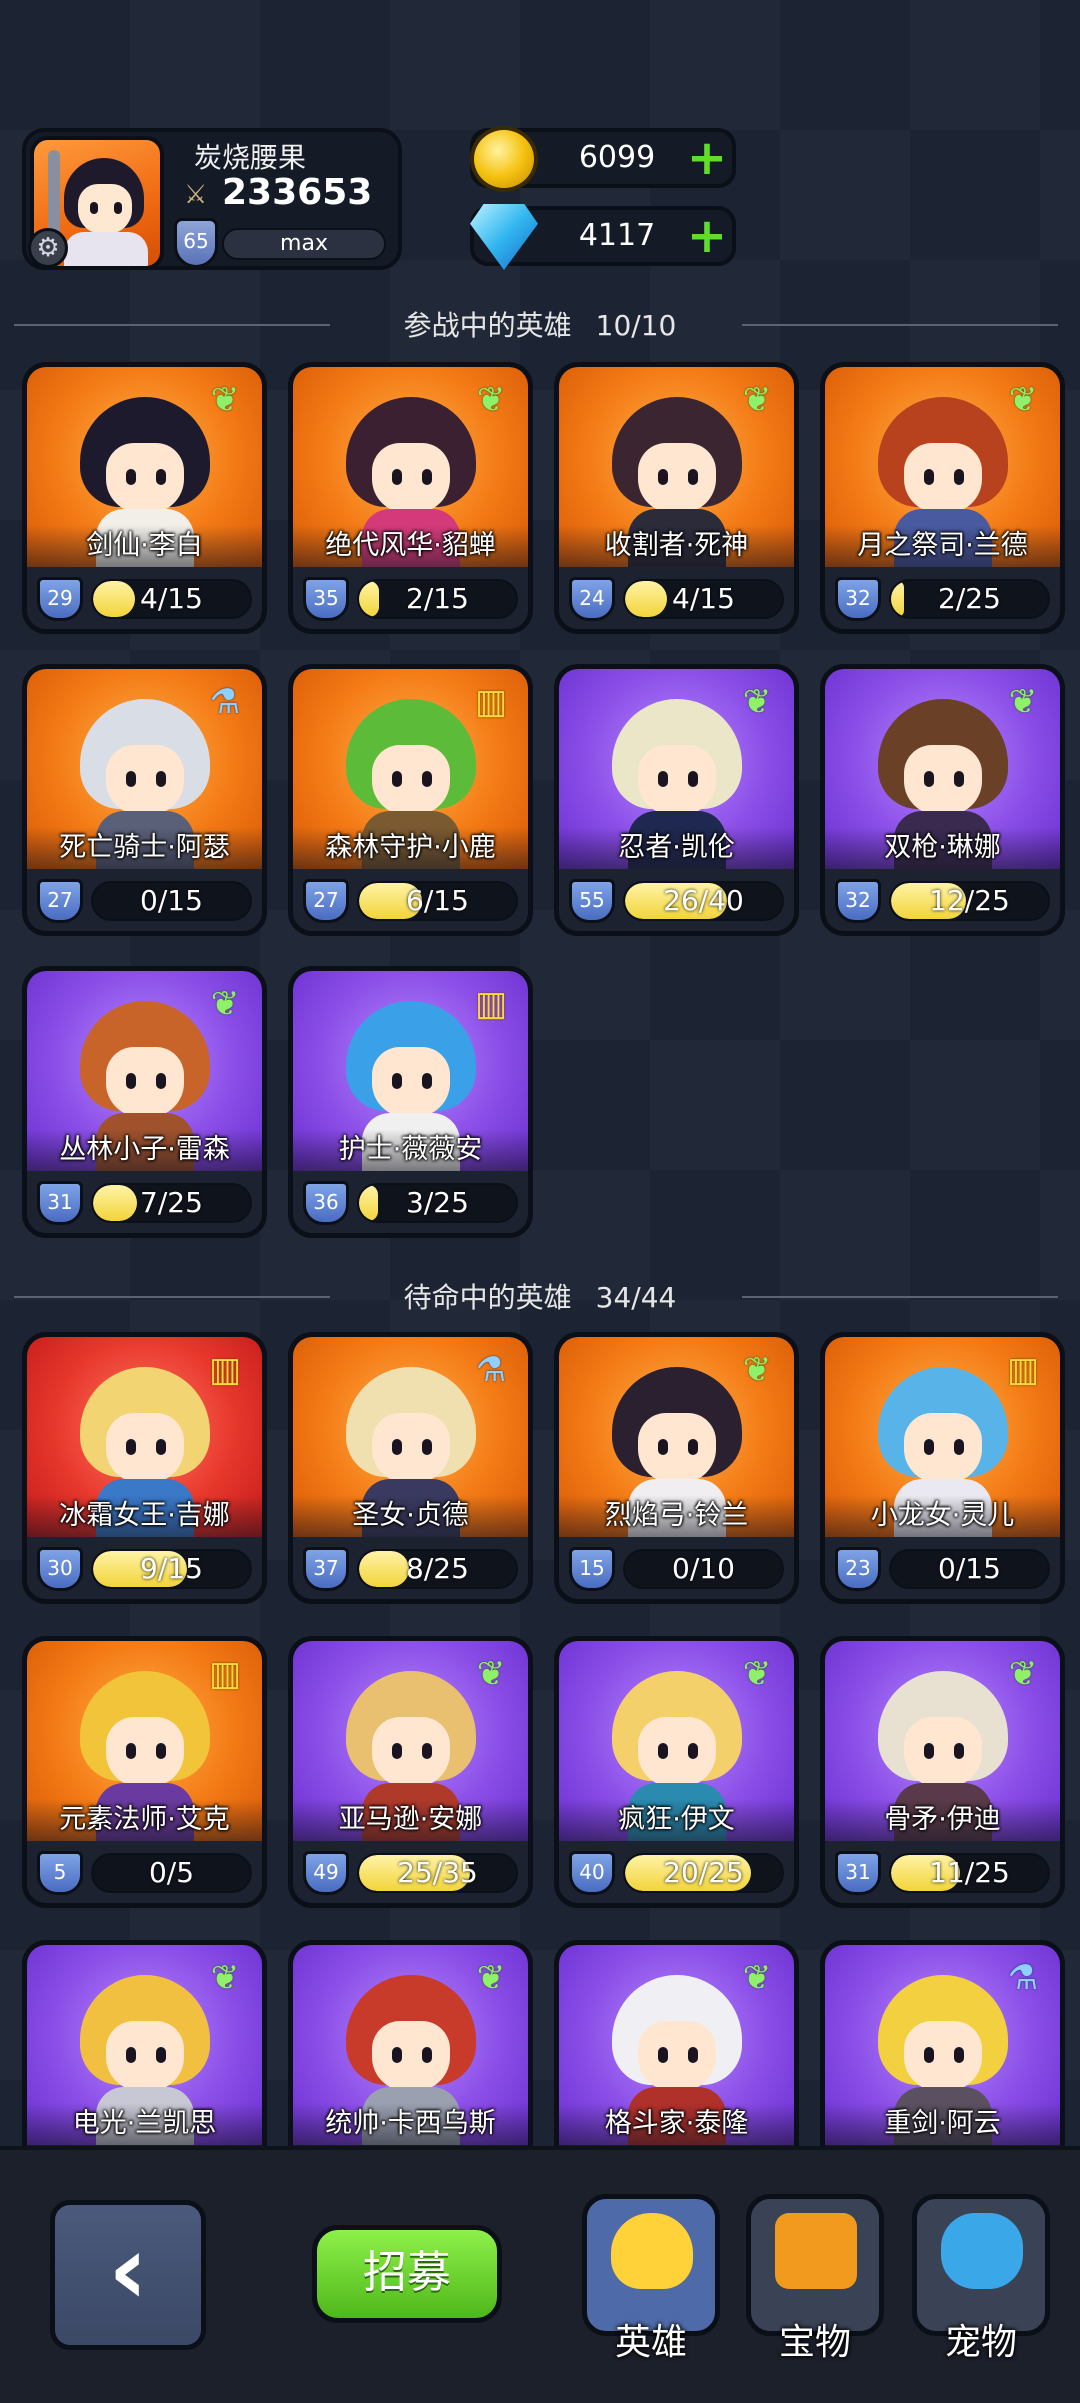  Describe the element at coordinates (969, 598) in the screenshot. I see `hero-shard-progress-text: 2/25` at that location.